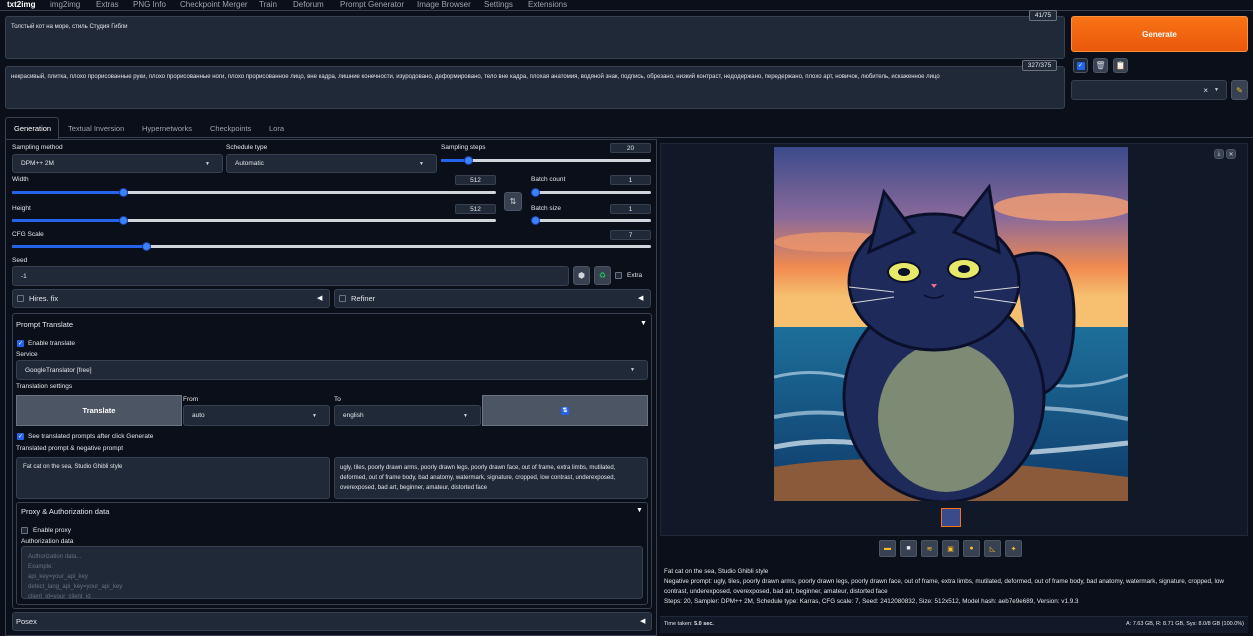 The image size is (1253, 636). What do you see at coordinates (20, 343) in the screenshot?
I see `enable-translate-checkbox: ✓` at bounding box center [20, 343].